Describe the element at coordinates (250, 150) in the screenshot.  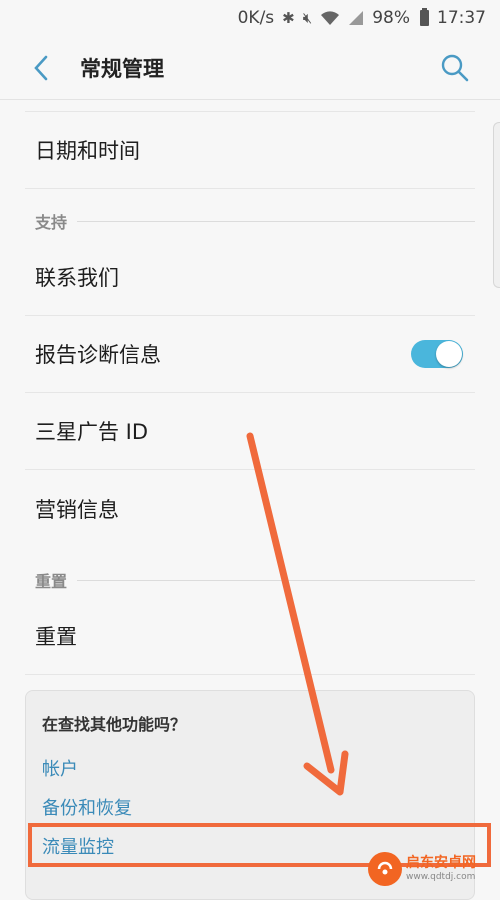
I see `date-time-item: 日期和时间` at that location.